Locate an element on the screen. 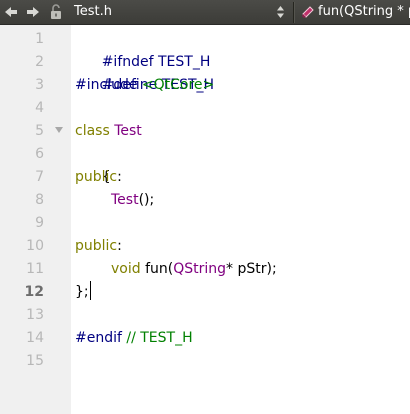  function-name: fun( is located at coordinates (159, 269).